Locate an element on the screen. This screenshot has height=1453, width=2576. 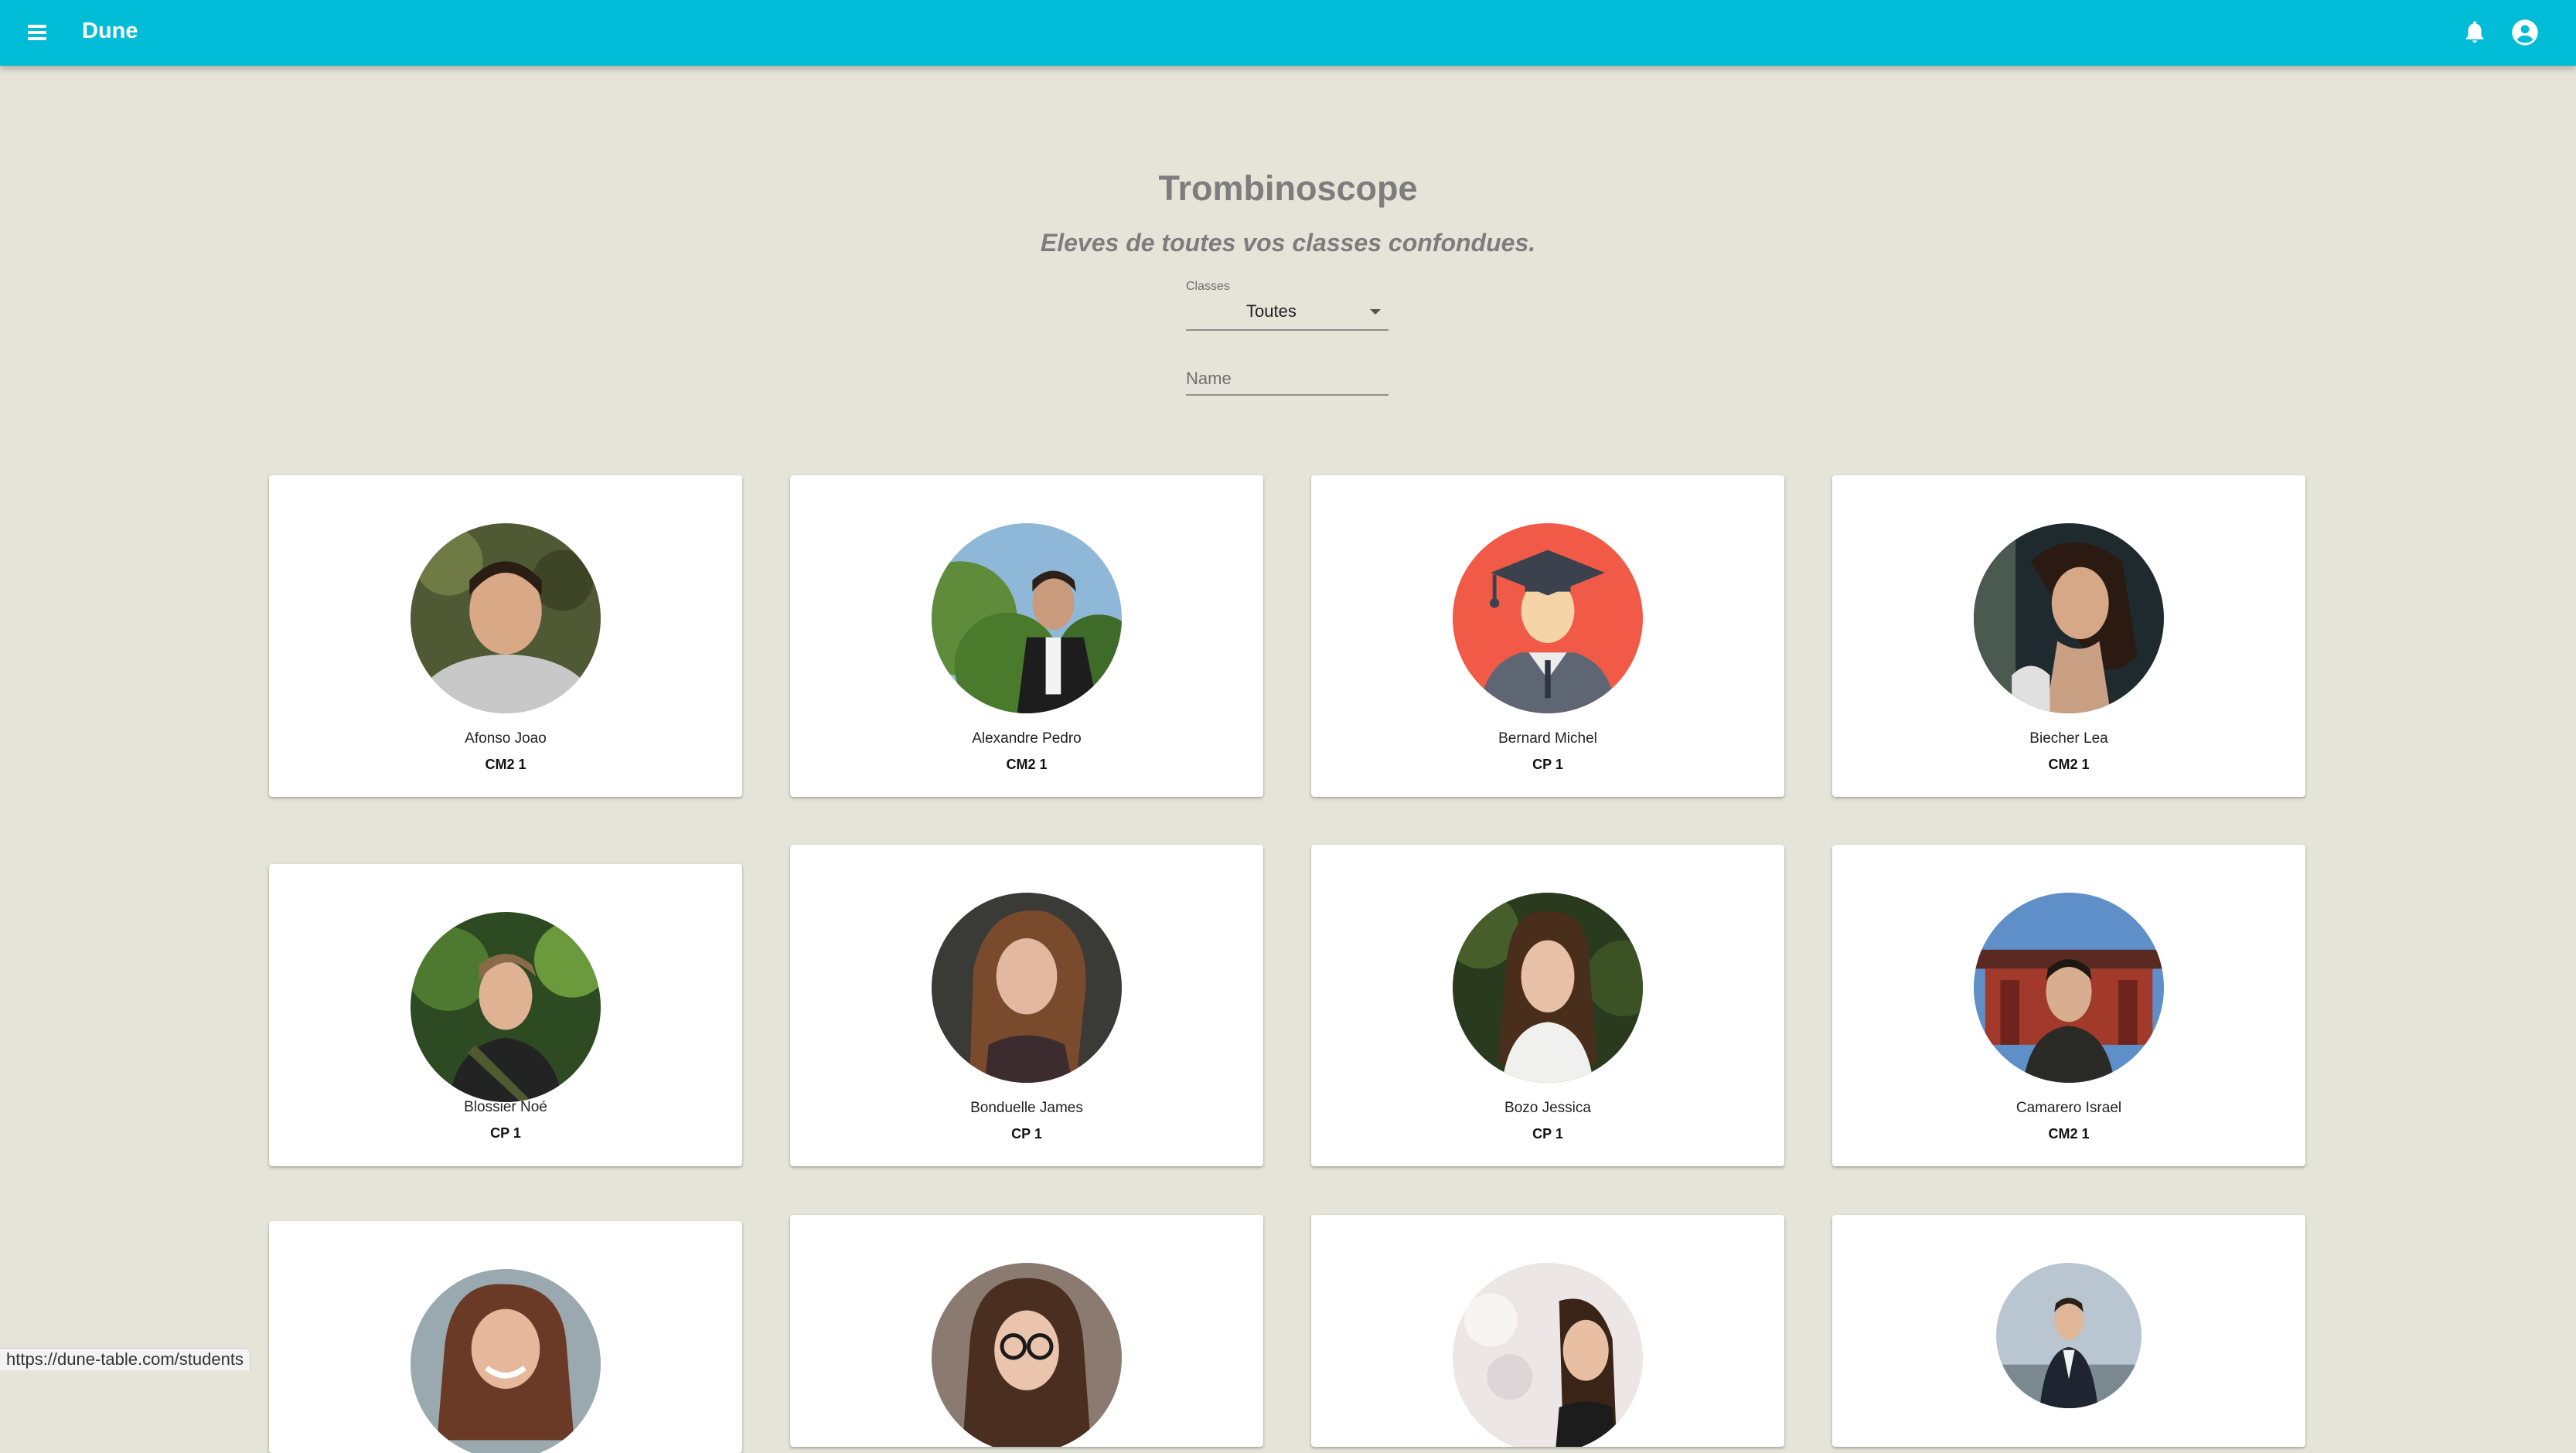
menu-icon is located at coordinates (38, 32).